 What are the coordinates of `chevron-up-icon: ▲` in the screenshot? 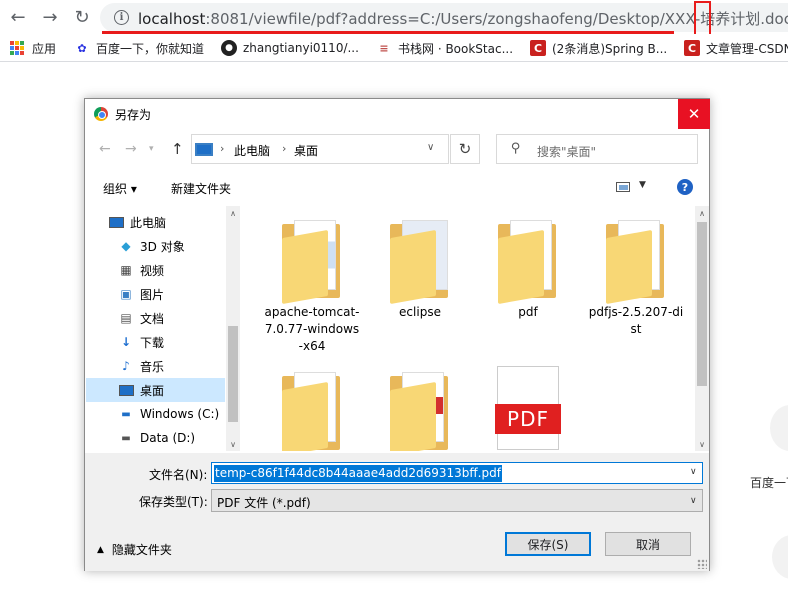 It's located at (100, 549).